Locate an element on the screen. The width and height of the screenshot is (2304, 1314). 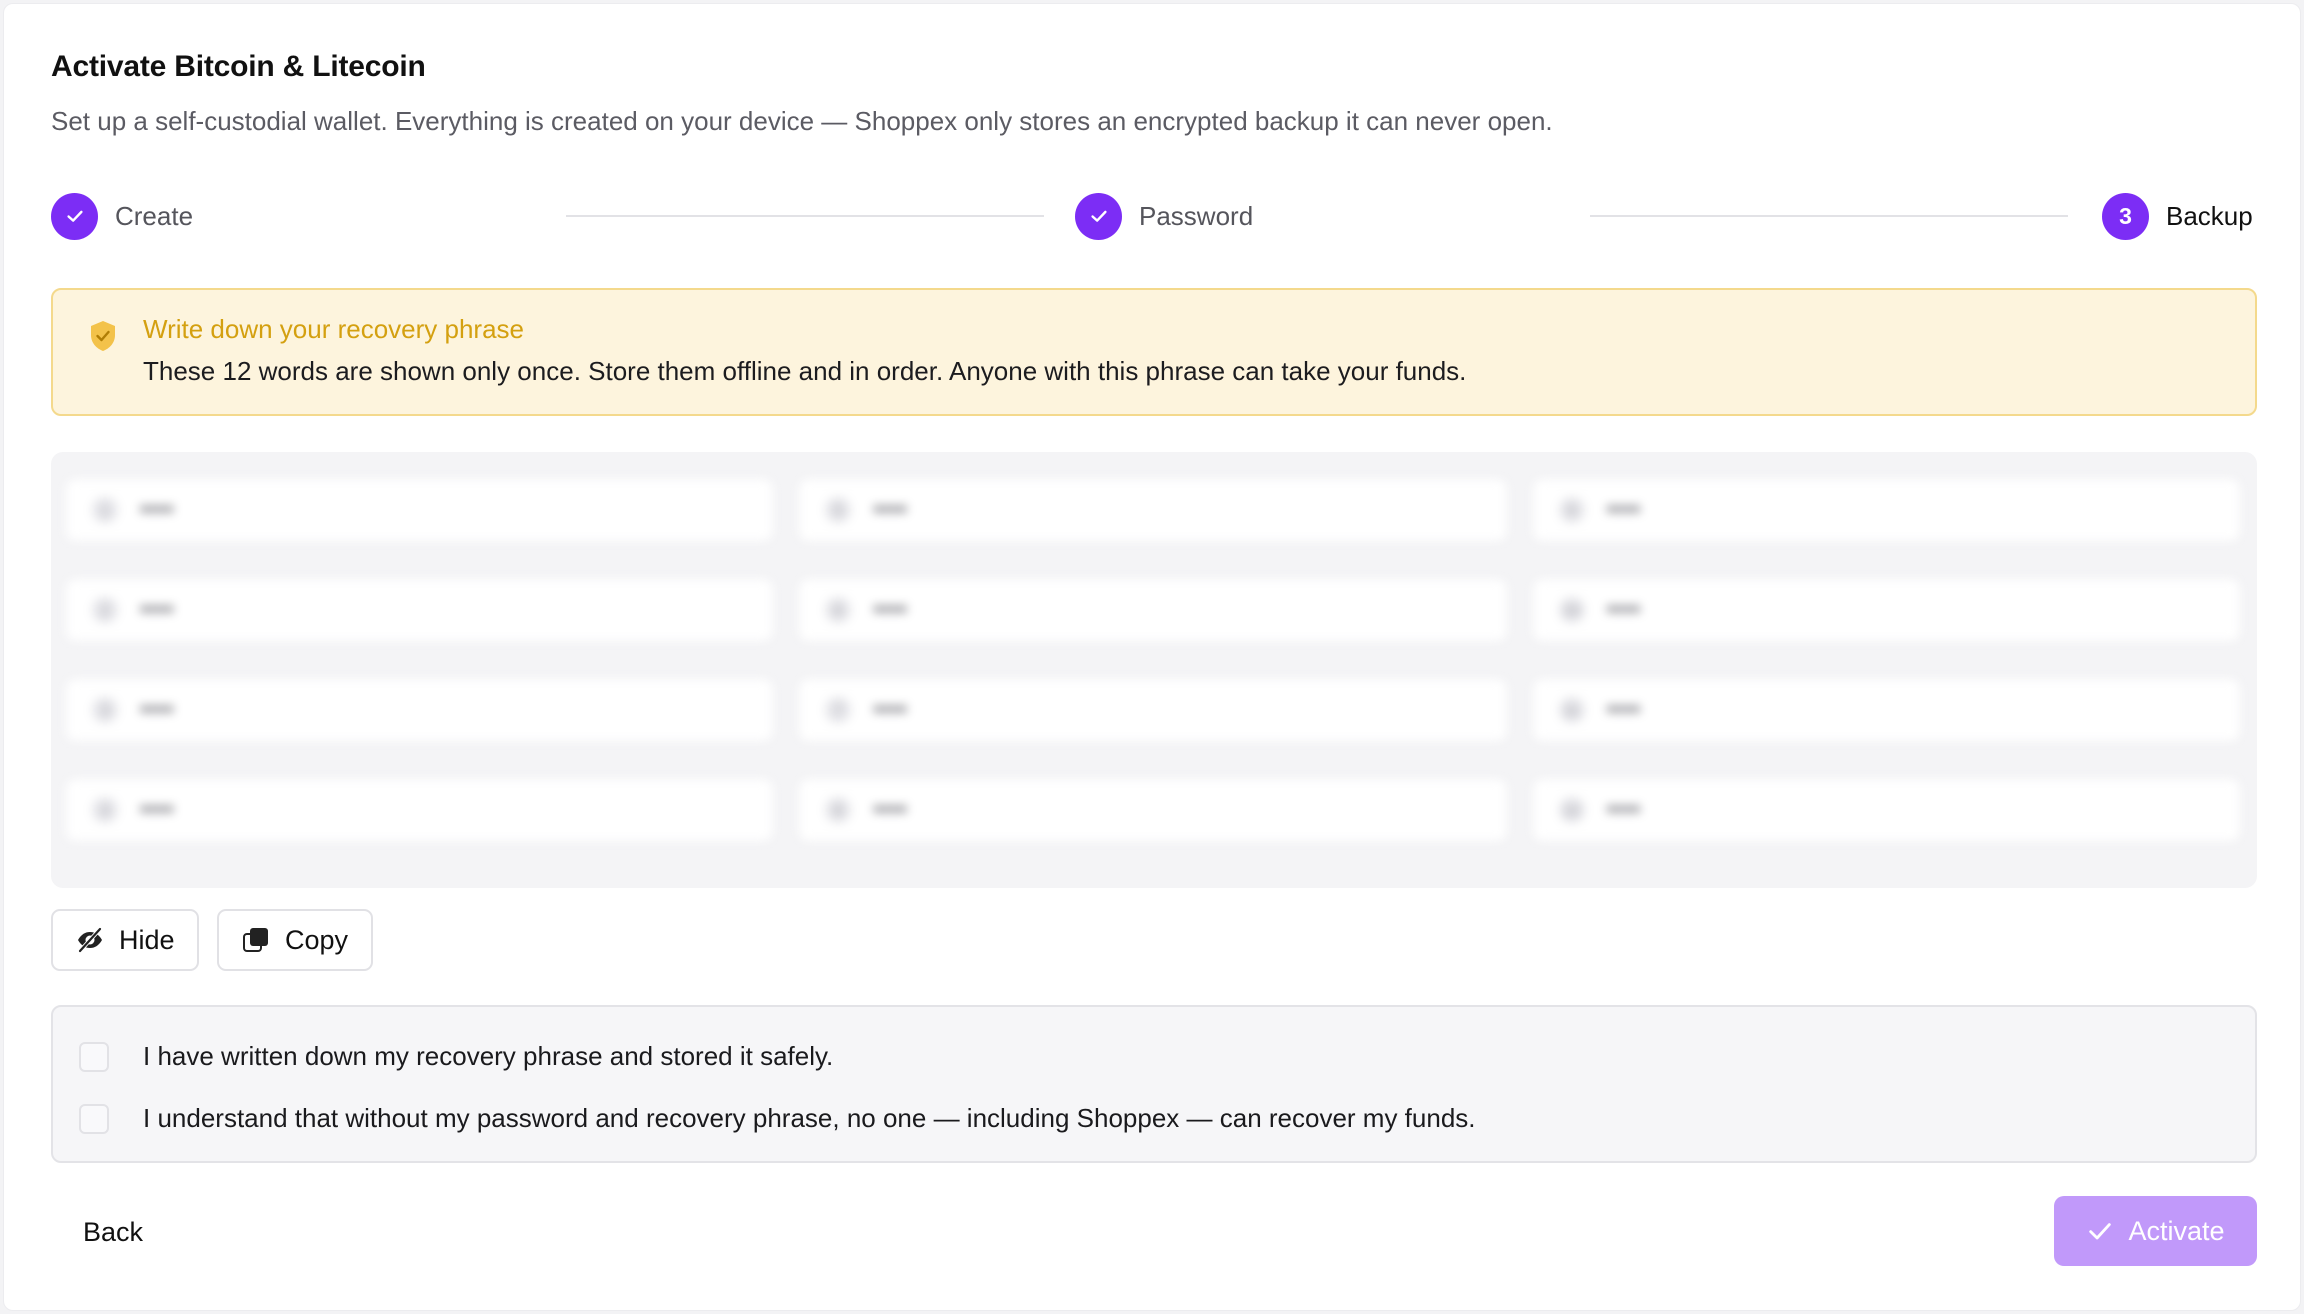
phrase-word: 2 •••• is located at coordinates (420, 610).